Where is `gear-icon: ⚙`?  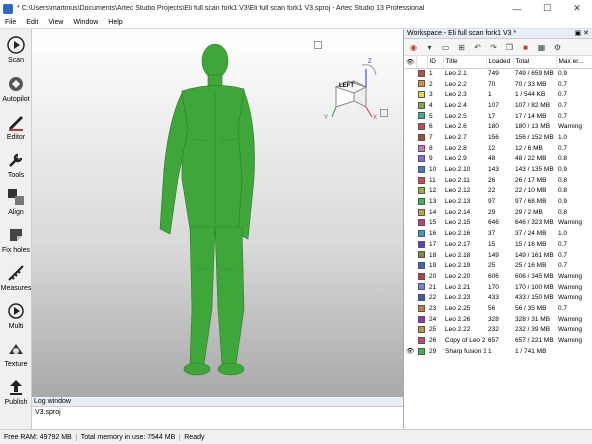
gear-icon: ⚙ is located at coordinates (557, 47).